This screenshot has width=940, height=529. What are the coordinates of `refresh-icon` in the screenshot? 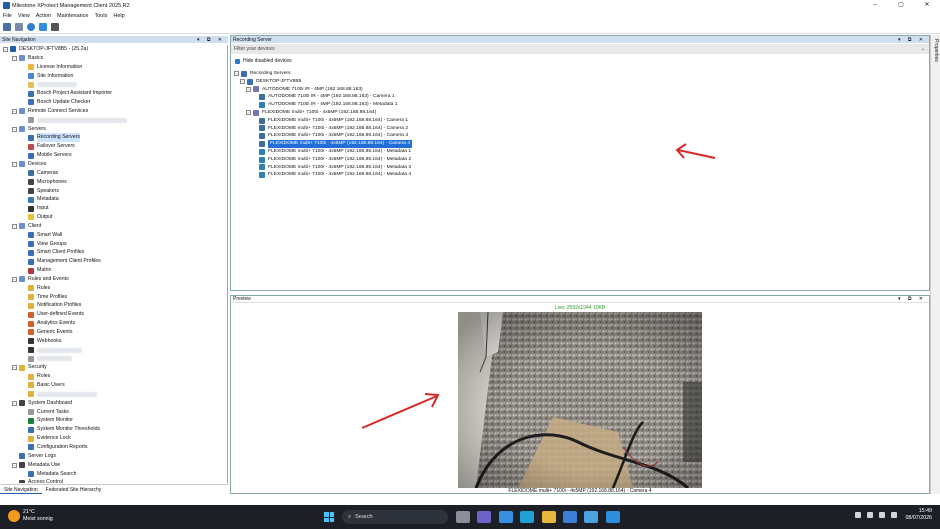 It's located at (19, 27).